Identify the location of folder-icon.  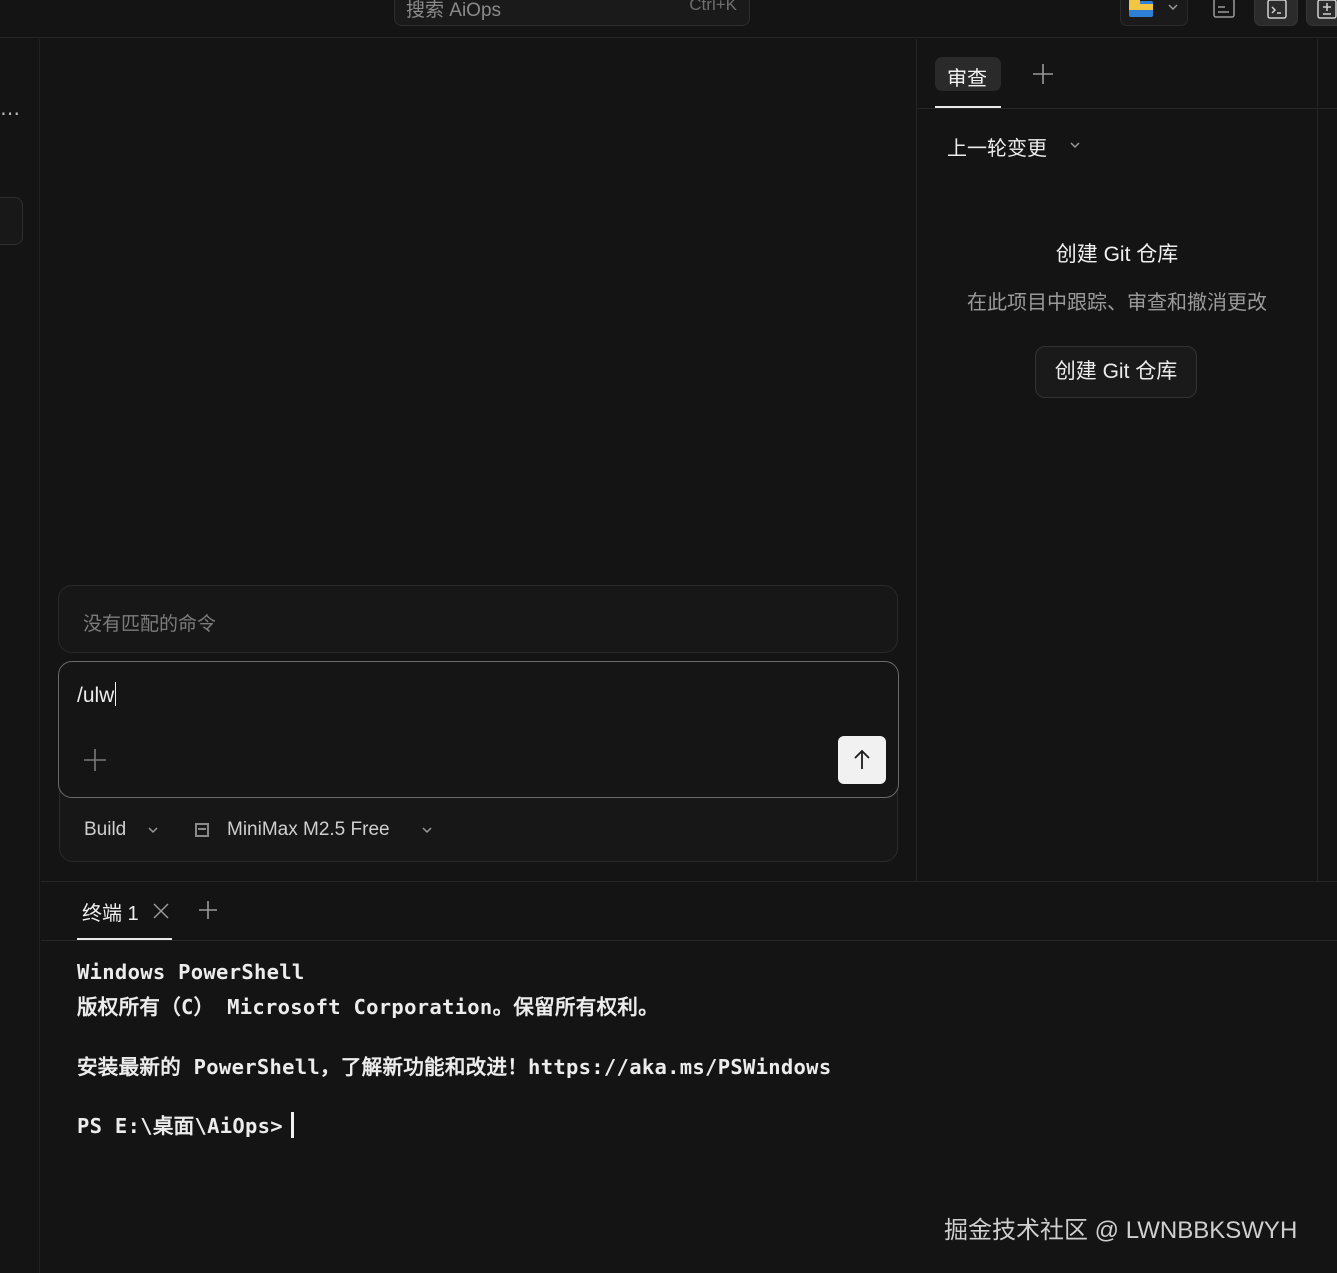
(1141, 8).